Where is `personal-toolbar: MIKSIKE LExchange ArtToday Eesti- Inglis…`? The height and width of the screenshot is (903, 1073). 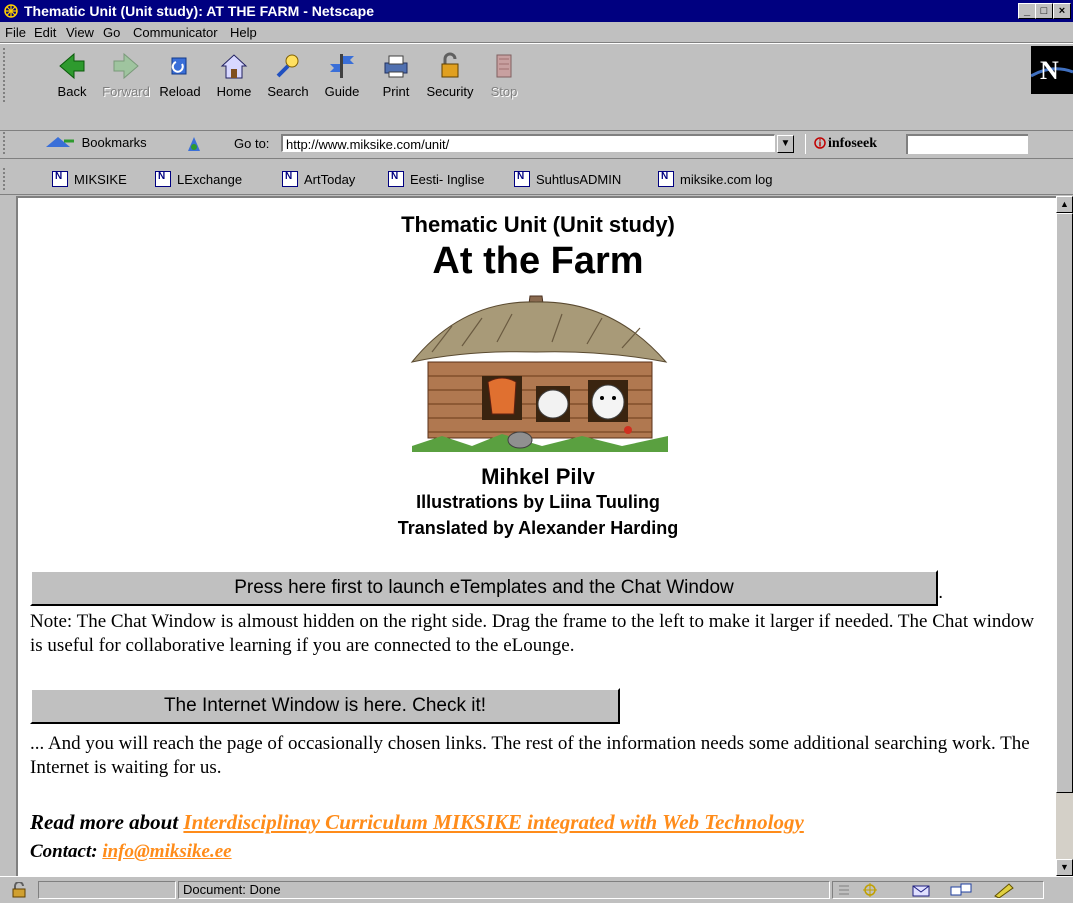
personal-toolbar: MIKSIKE LExchange ArtToday Eesti- Inglis… is located at coordinates (536, 180).